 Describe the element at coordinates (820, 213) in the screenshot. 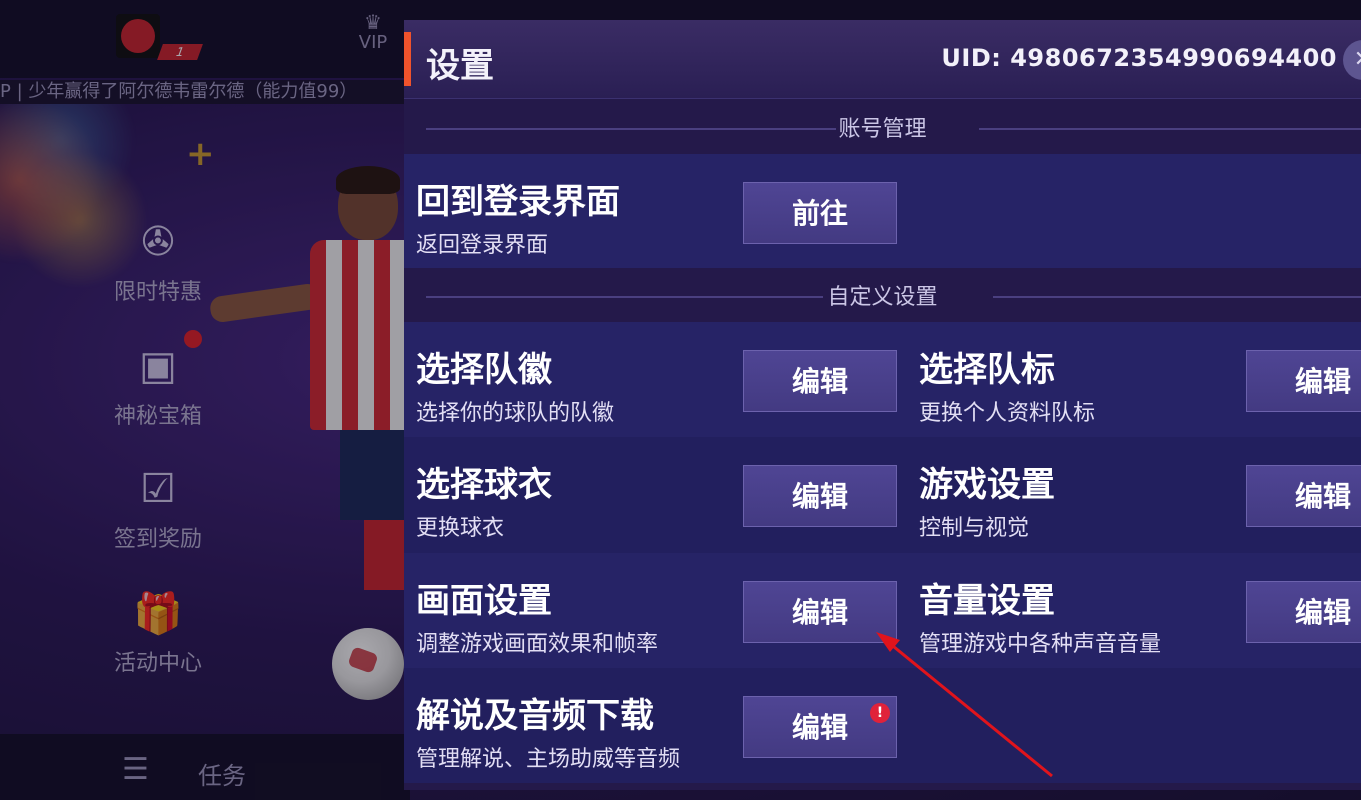

I see `go-button: 前往` at that location.